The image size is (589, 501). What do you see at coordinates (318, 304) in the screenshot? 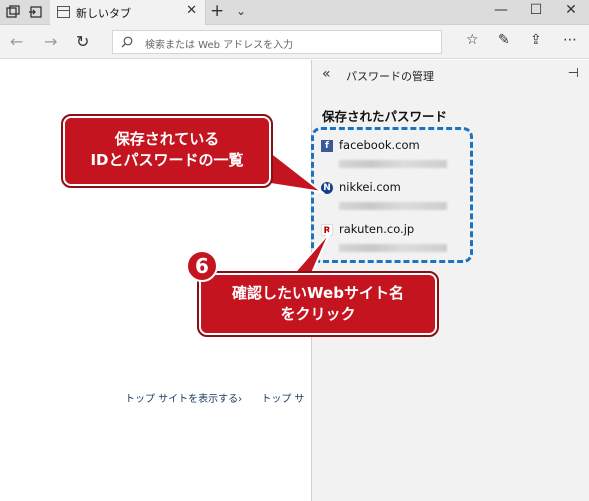
I see `annotation-callout-click: 確認したいWebサイト名 をクリック` at bounding box center [318, 304].